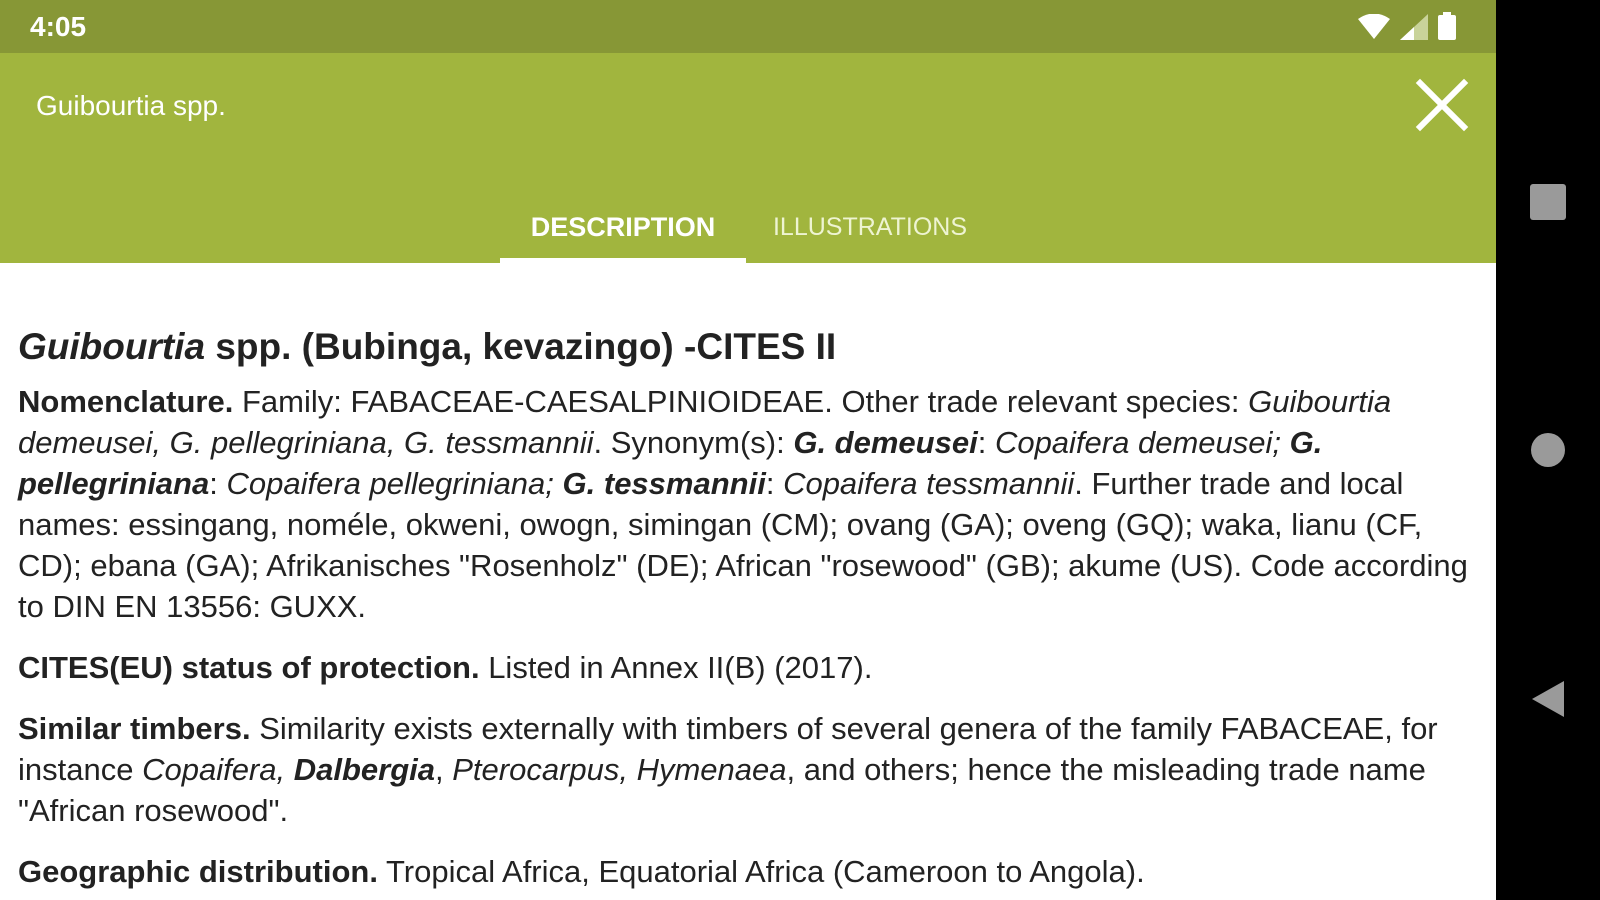 The image size is (1600, 900). What do you see at coordinates (664, 484) in the screenshot?
I see `synonym-species: G. tessmannii` at bounding box center [664, 484].